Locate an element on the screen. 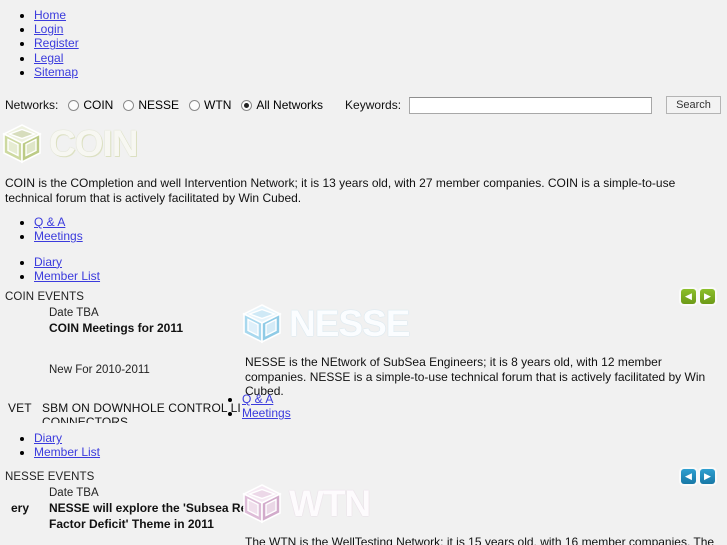  nesse-event-name-overflow: ery is located at coordinates (20, 508).